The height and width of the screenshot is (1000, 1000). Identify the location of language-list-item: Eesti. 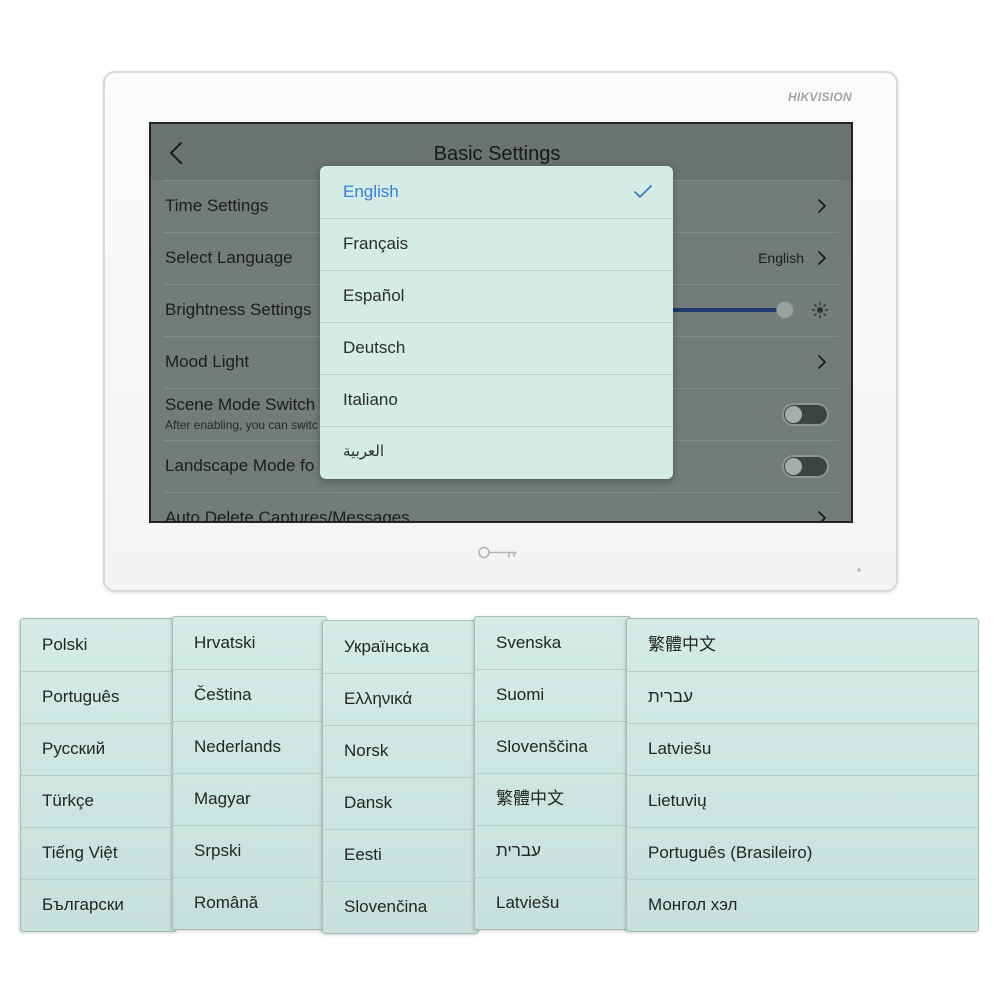
(400, 855).